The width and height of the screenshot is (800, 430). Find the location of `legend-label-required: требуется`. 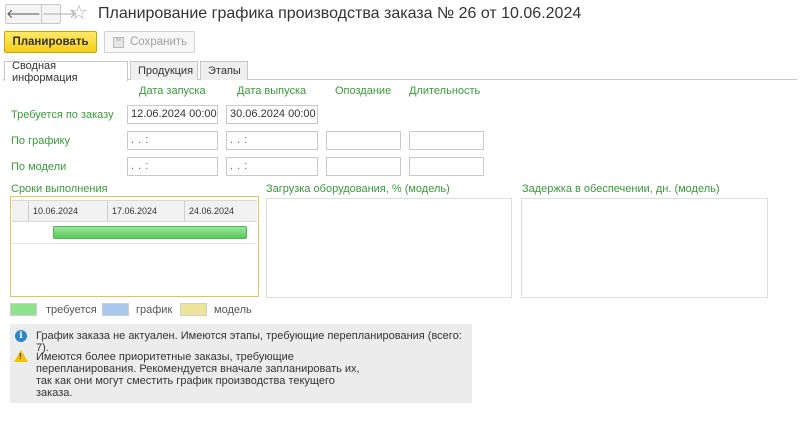

legend-label-required: требуется is located at coordinates (71, 310).